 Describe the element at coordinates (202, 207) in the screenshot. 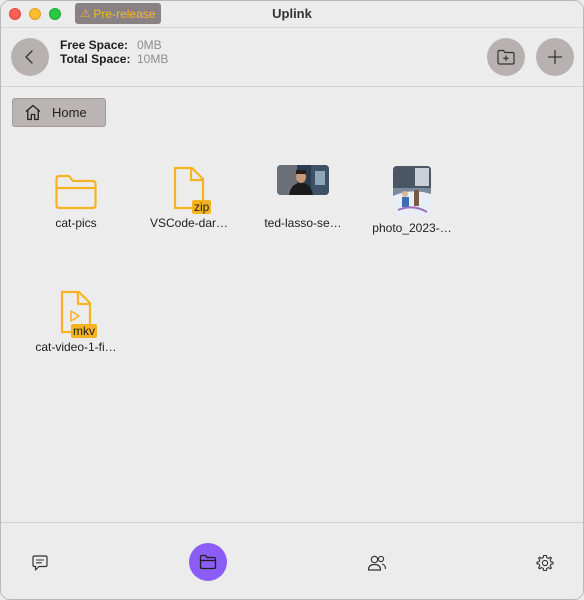

I see `file-extension-badge: zip` at that location.